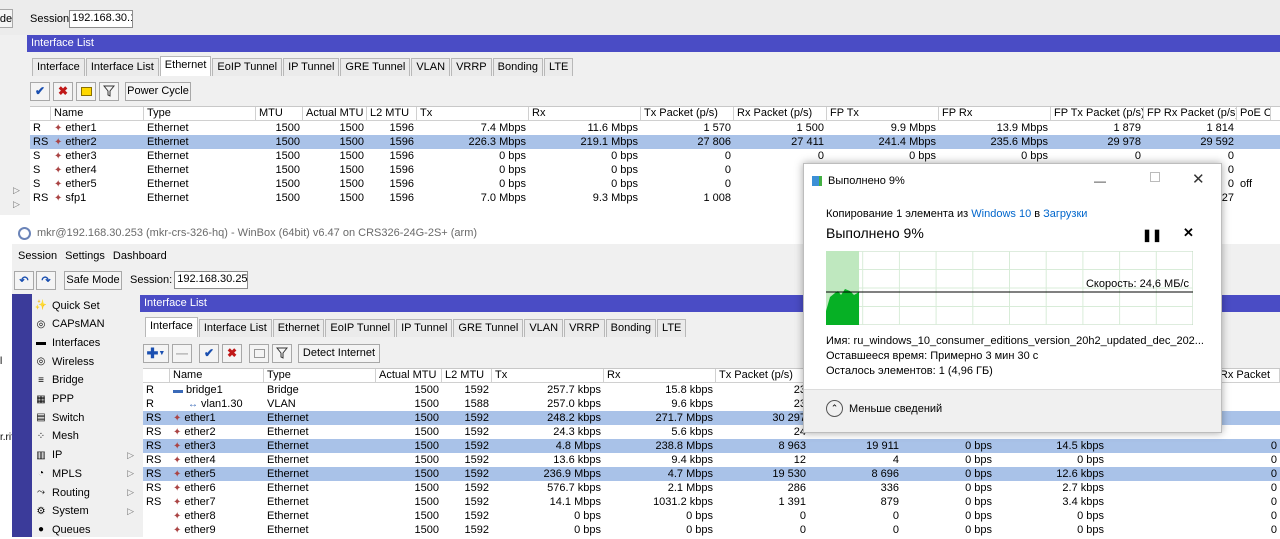  I want to click on sidebar-item-quick-set: ✨ Quick Set, so click(86, 305).